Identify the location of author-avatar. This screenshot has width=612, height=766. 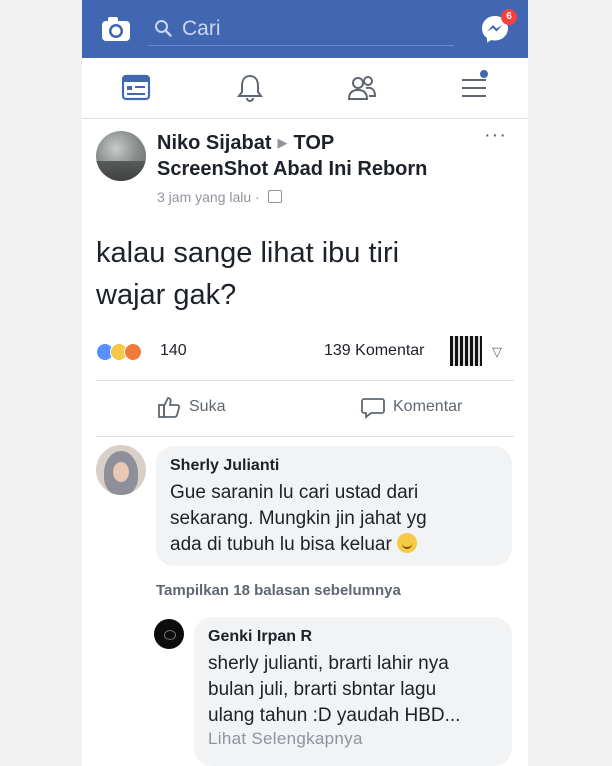
(121, 156).